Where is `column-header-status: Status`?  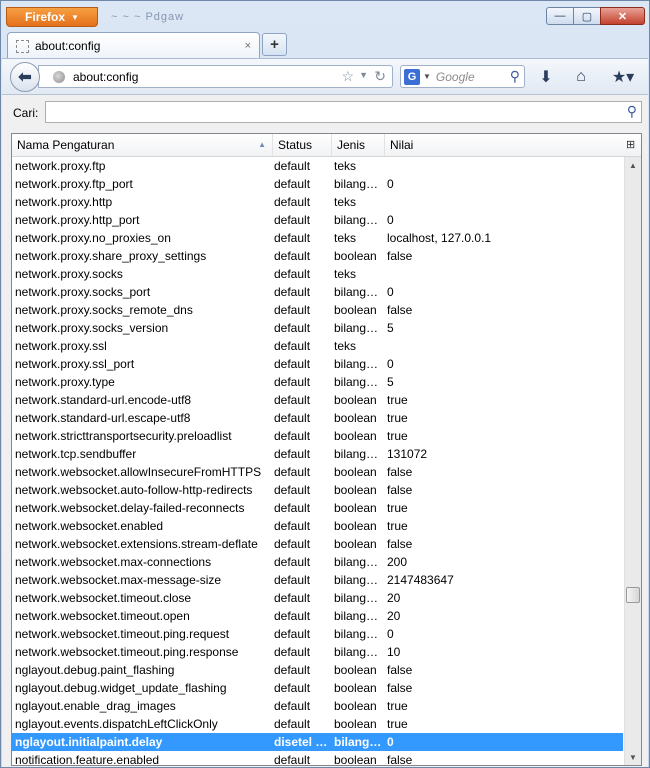
column-header-status: Status is located at coordinates (302, 145).